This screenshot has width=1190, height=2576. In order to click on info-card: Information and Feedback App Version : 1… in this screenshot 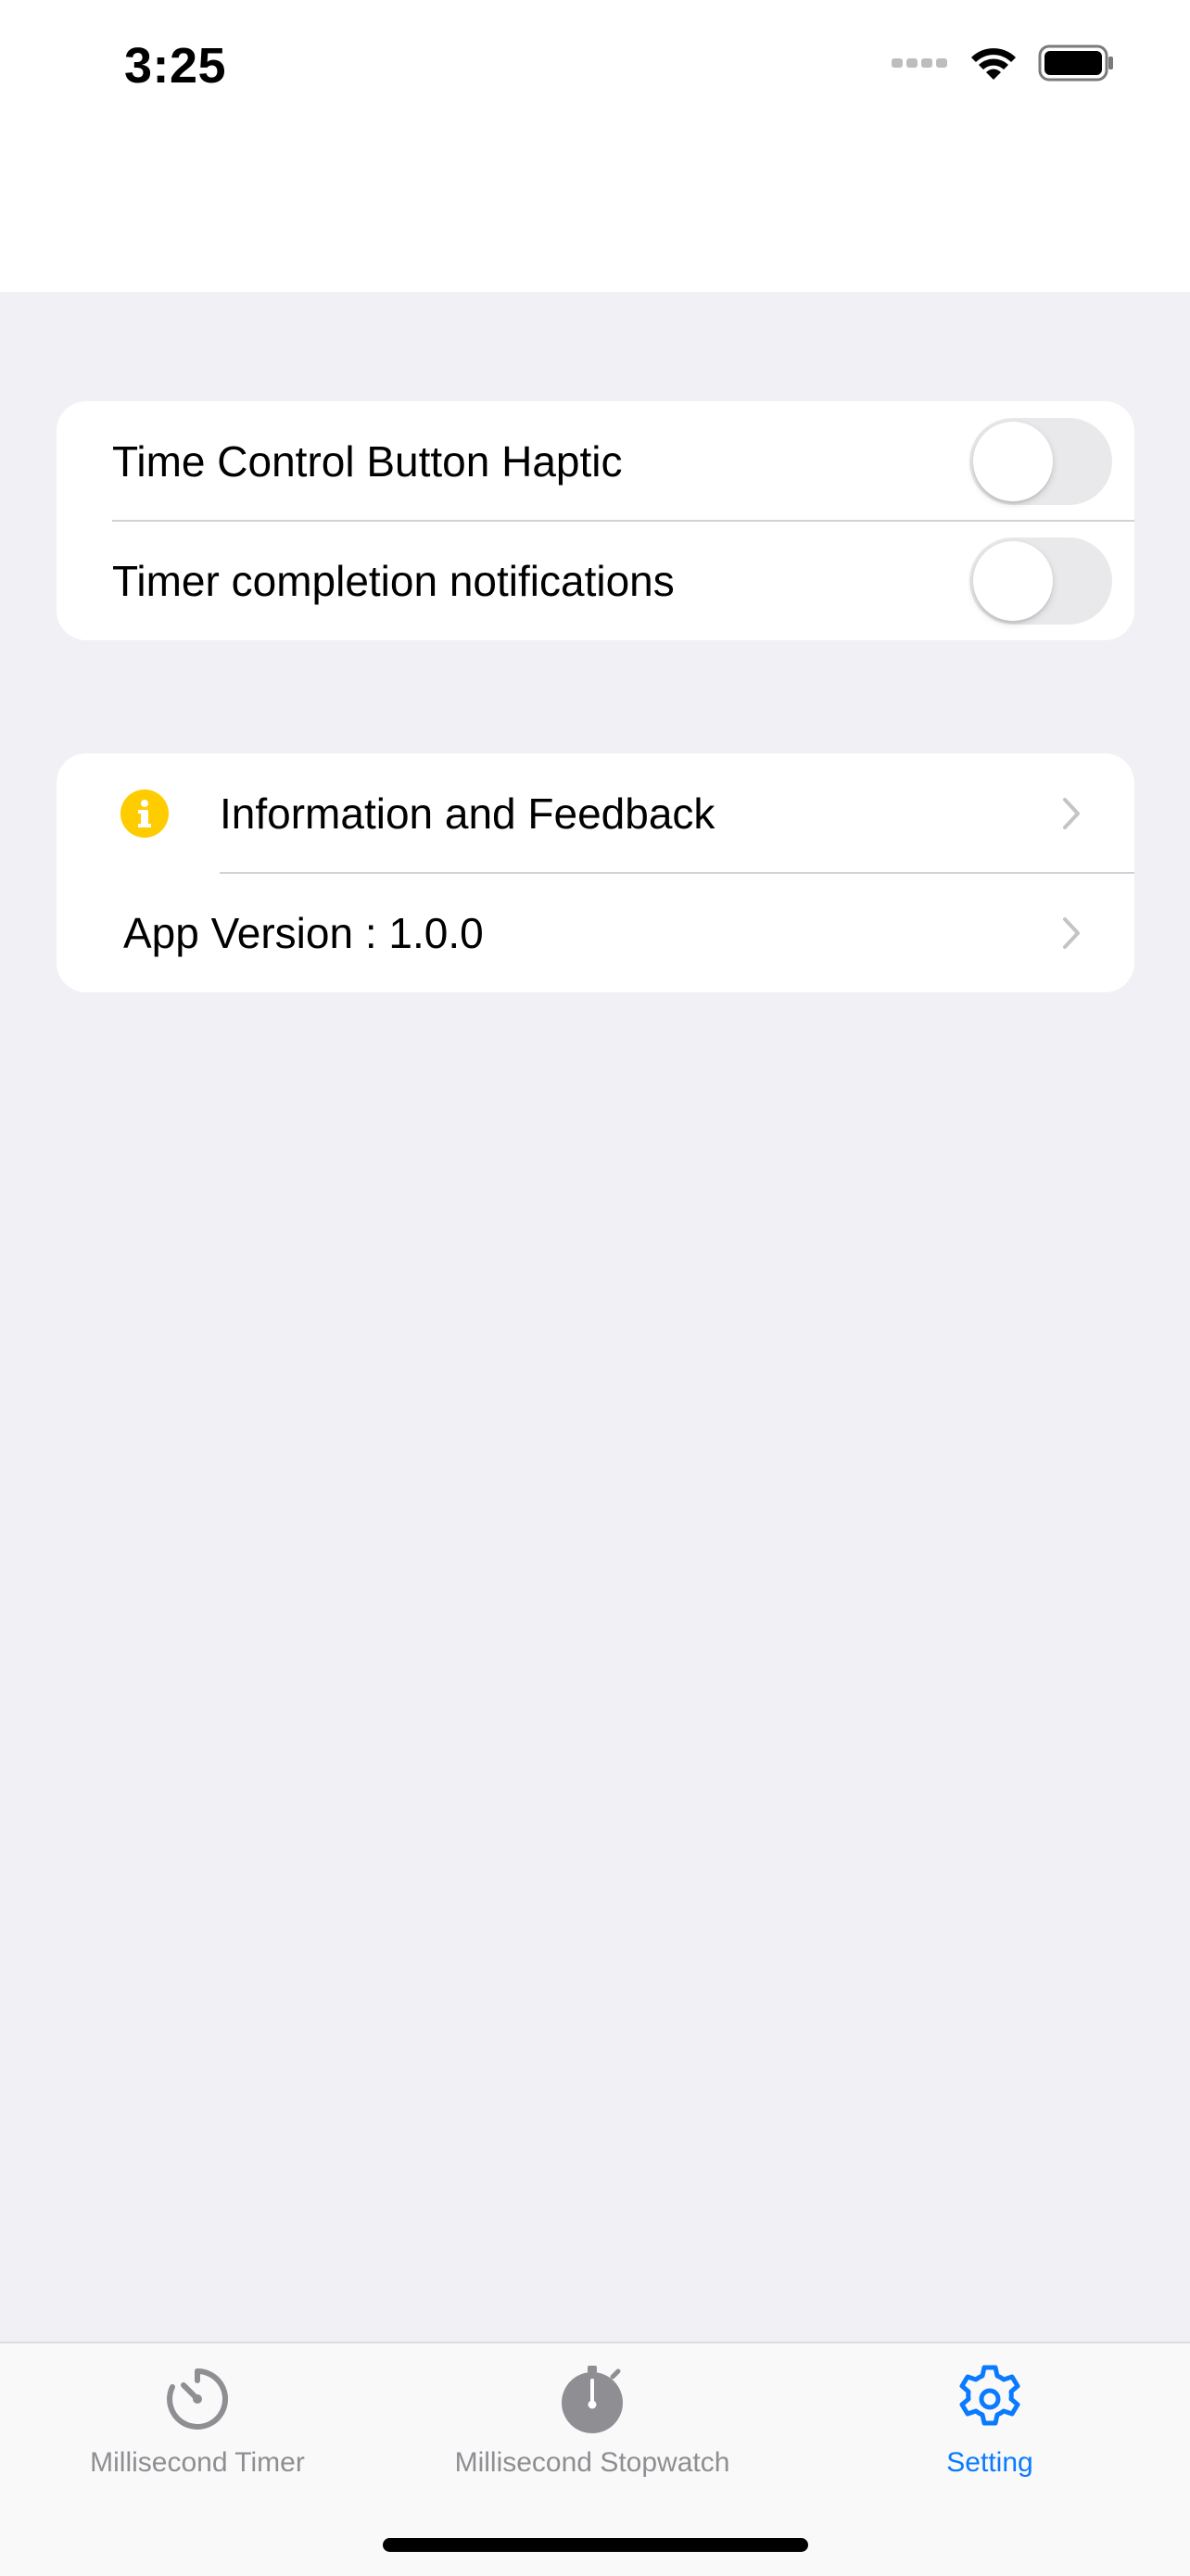, I will do `click(595, 872)`.